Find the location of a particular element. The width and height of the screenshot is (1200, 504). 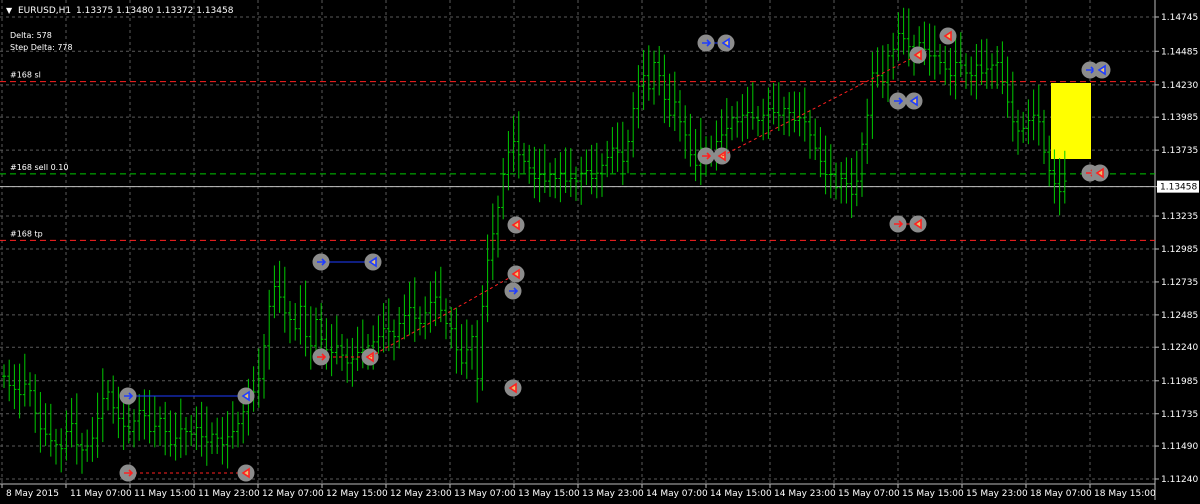

y-tick-label: 1.11985 is located at coordinates (1179, 382).